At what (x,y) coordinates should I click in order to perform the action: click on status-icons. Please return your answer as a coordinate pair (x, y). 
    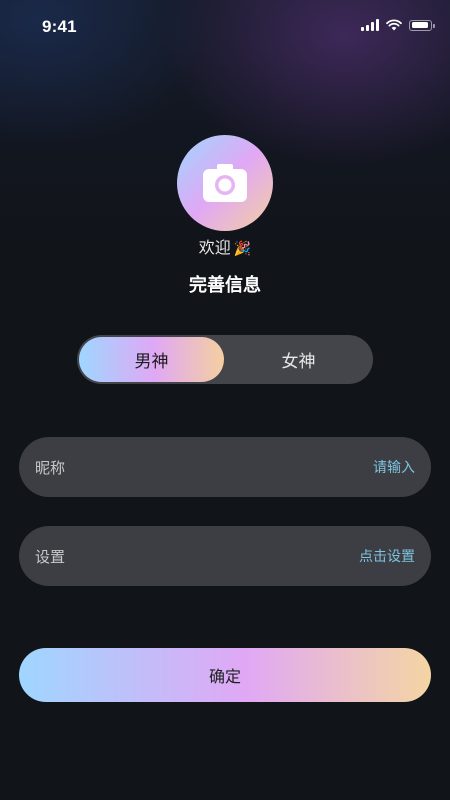
    Looking at the image, I should click on (398, 25).